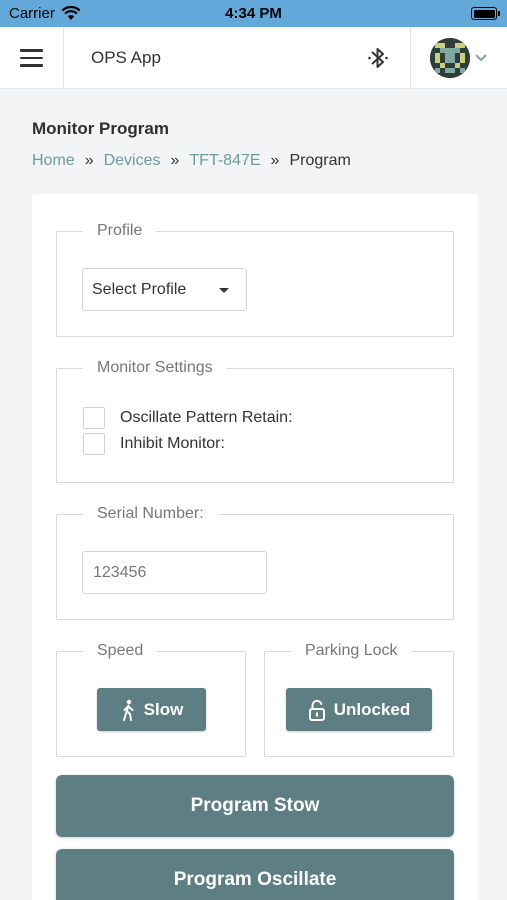 This screenshot has height=900, width=507. What do you see at coordinates (255, 806) in the screenshot?
I see `program-stow-button: Program Stow` at bounding box center [255, 806].